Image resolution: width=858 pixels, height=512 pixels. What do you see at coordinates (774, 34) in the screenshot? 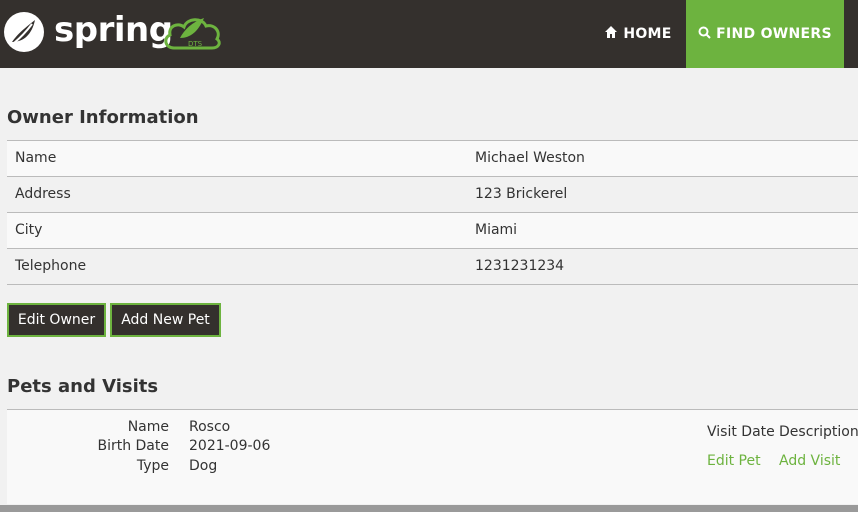
I see `nav-find-owners-label: FIND OWNERS` at bounding box center [774, 34].